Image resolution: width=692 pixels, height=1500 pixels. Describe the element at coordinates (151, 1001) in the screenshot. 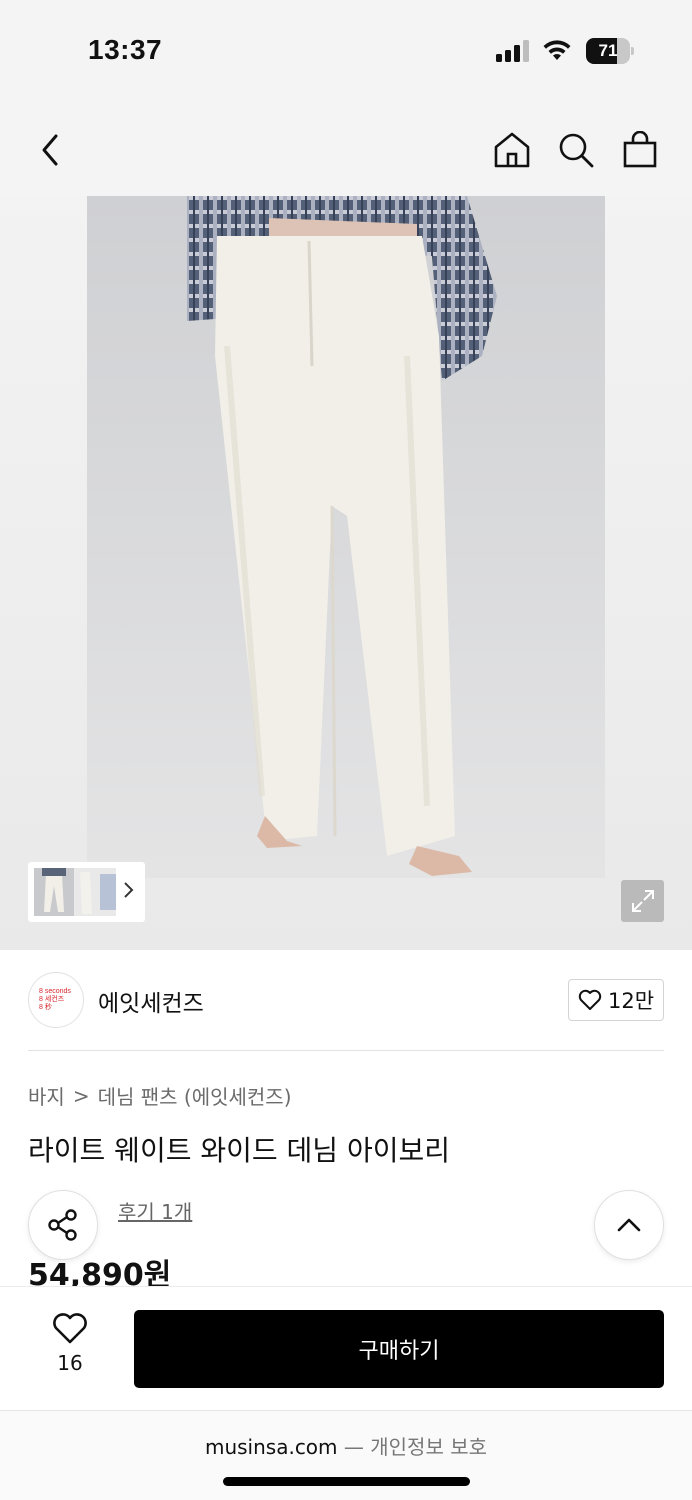

I see `brand-name: 에잇세컨즈` at that location.